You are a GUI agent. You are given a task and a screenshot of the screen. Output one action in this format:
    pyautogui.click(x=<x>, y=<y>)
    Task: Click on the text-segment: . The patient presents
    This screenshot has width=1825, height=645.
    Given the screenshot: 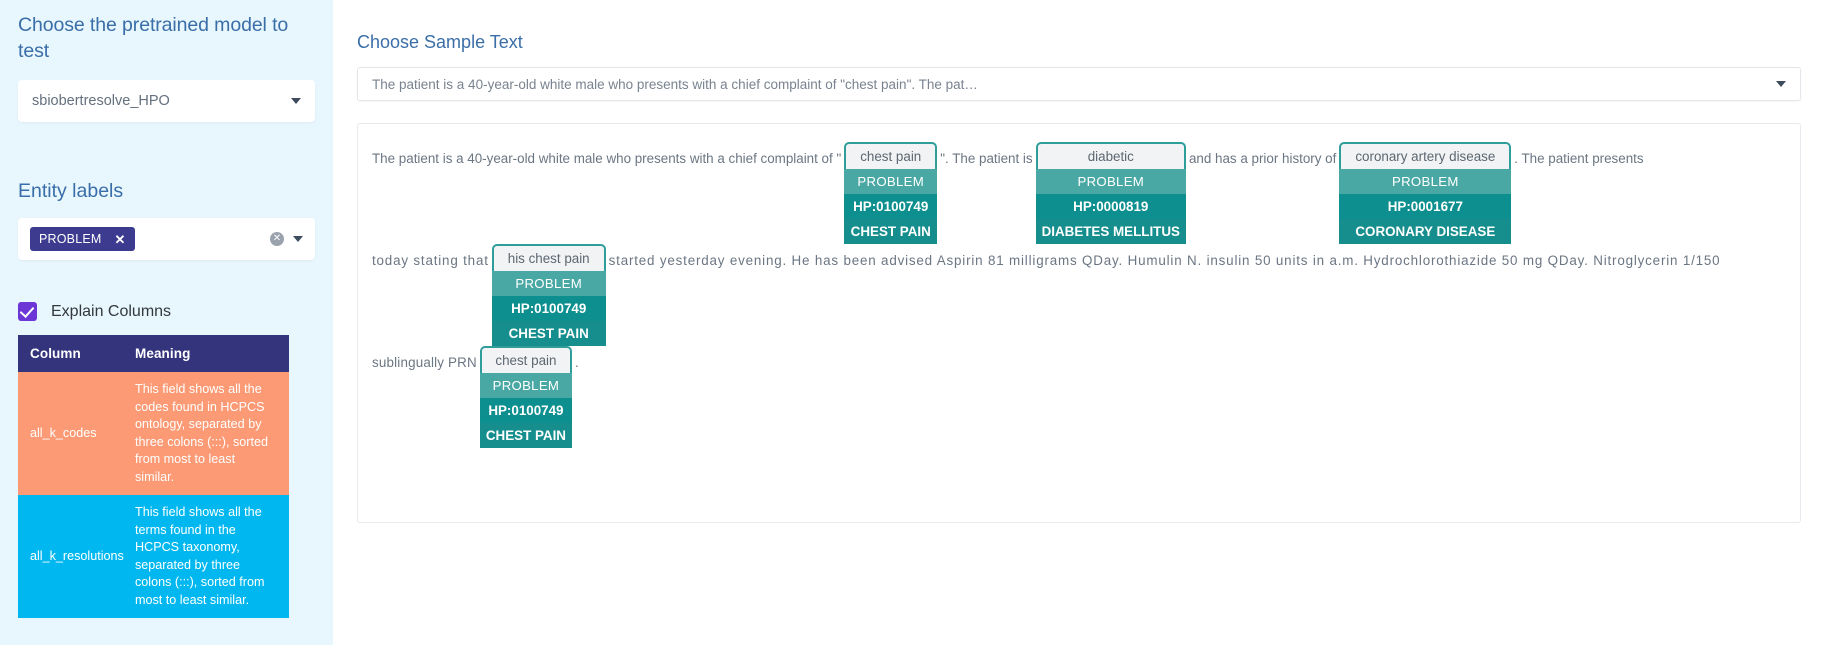 What is the action you would take?
    pyautogui.click(x=1579, y=158)
    